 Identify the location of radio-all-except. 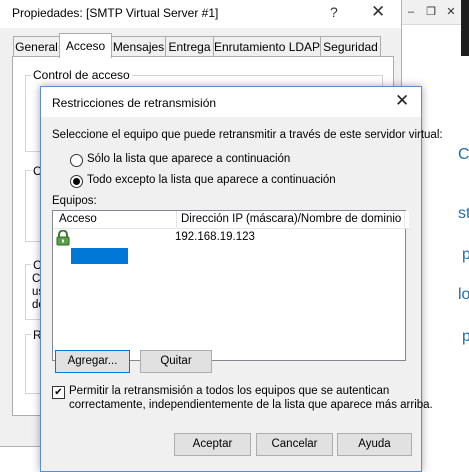
(76, 181).